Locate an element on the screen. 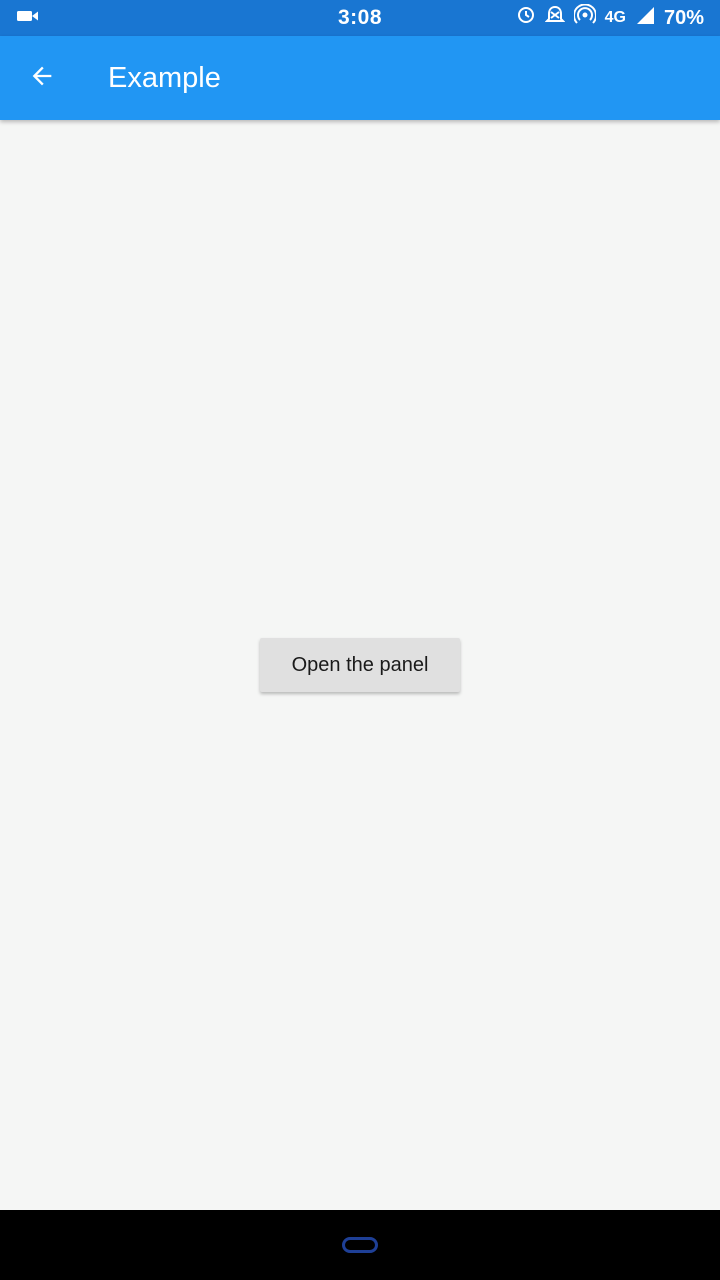 Image resolution: width=720 pixels, height=1280 pixels. back-button is located at coordinates (42, 78).